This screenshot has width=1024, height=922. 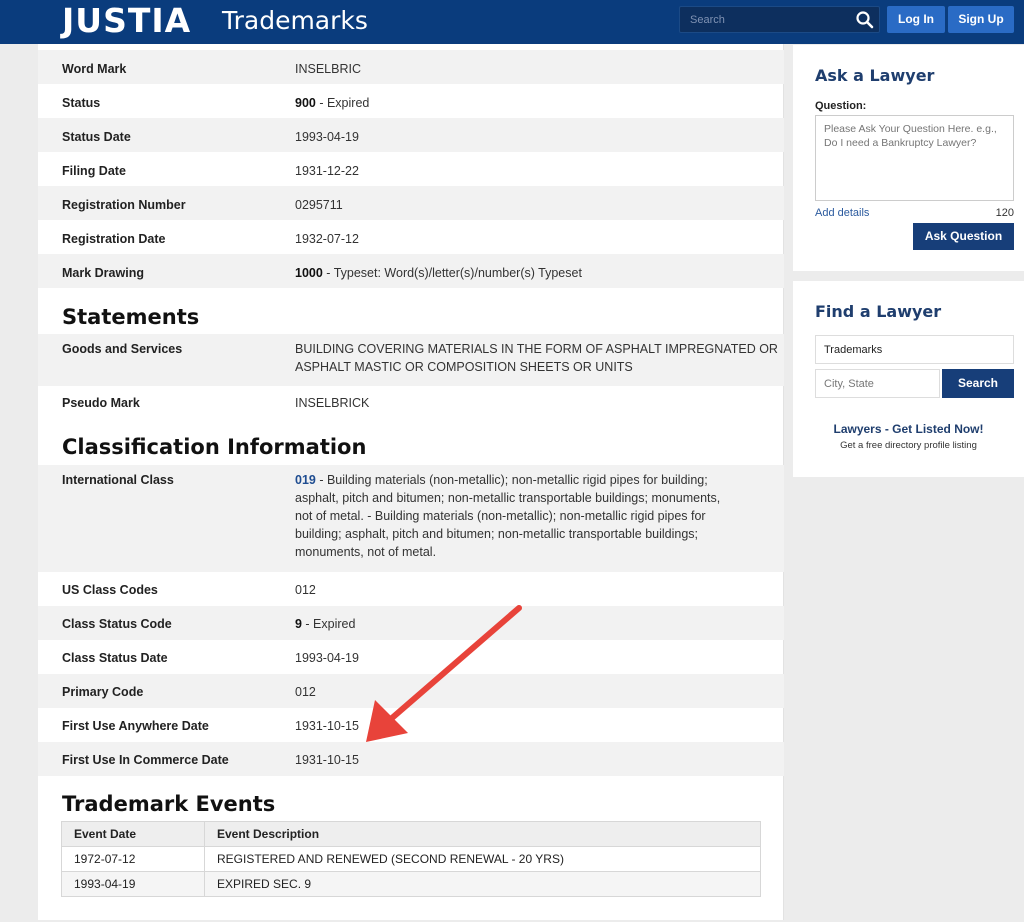 I want to click on get-listed-link: Lawyers - Get Listed Now!, so click(x=908, y=429).